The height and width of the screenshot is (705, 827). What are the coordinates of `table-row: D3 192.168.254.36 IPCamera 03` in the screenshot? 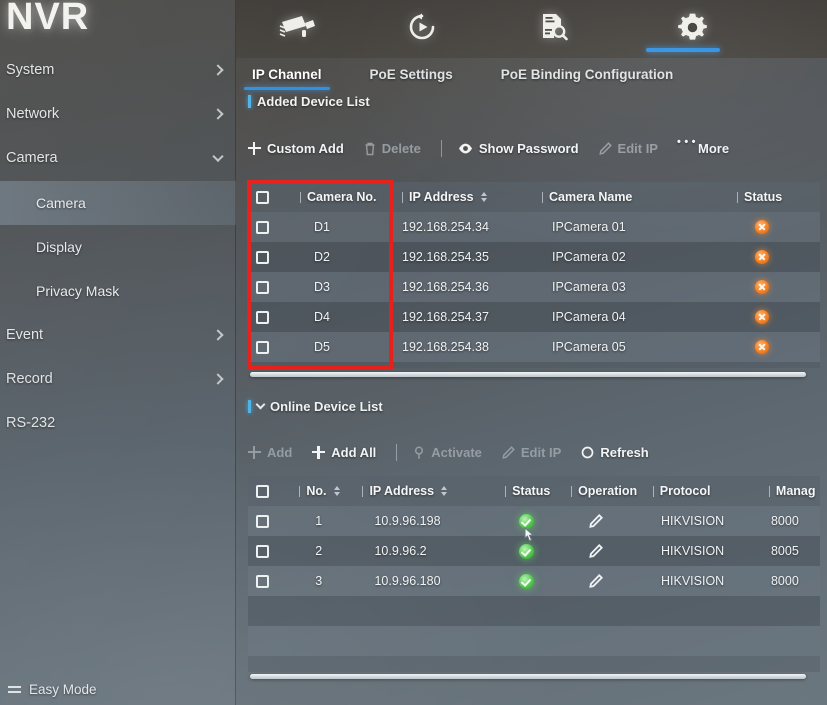 It's located at (534, 287).